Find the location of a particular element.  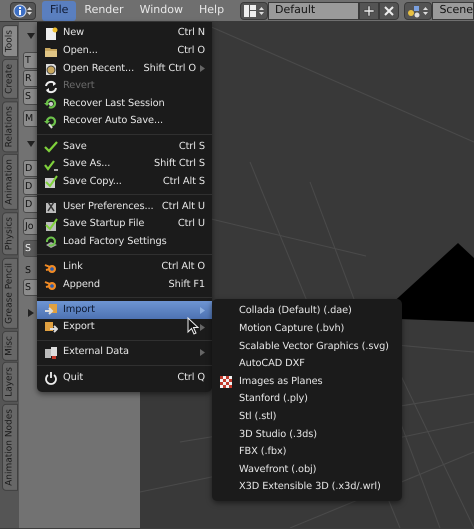

menu-item: Import is located at coordinates (124, 310).